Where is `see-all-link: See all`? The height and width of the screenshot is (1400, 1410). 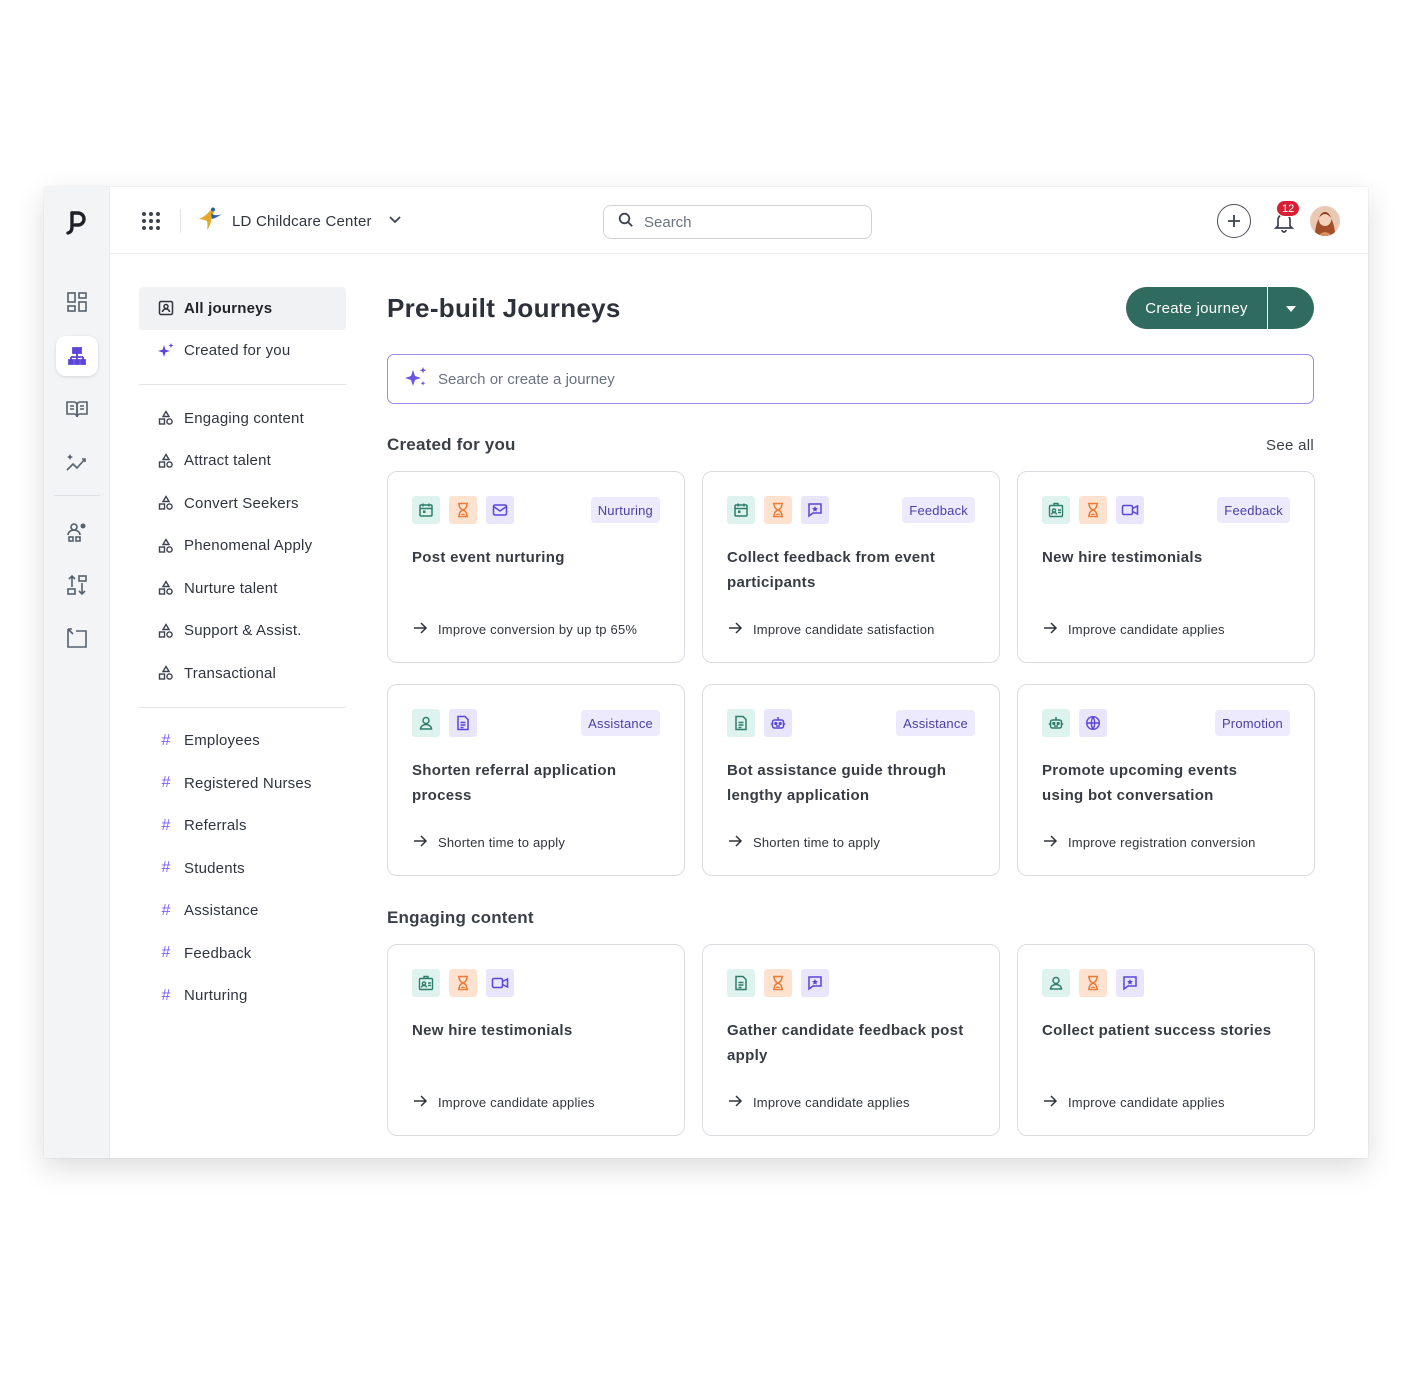 see-all-link: See all is located at coordinates (1290, 445).